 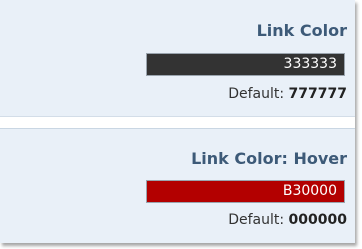 I want to click on link-color-input: 333333, so click(x=245, y=64).